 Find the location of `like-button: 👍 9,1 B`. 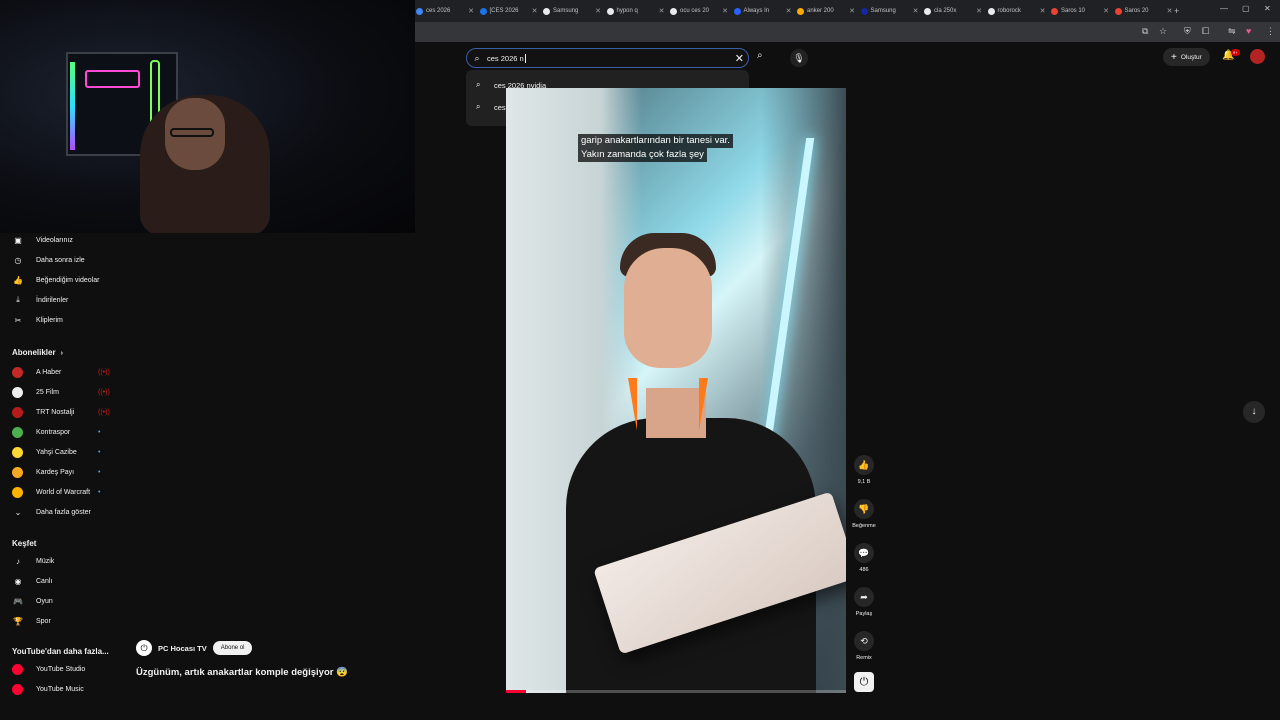

like-button: 👍 9,1 B is located at coordinates (864, 470).